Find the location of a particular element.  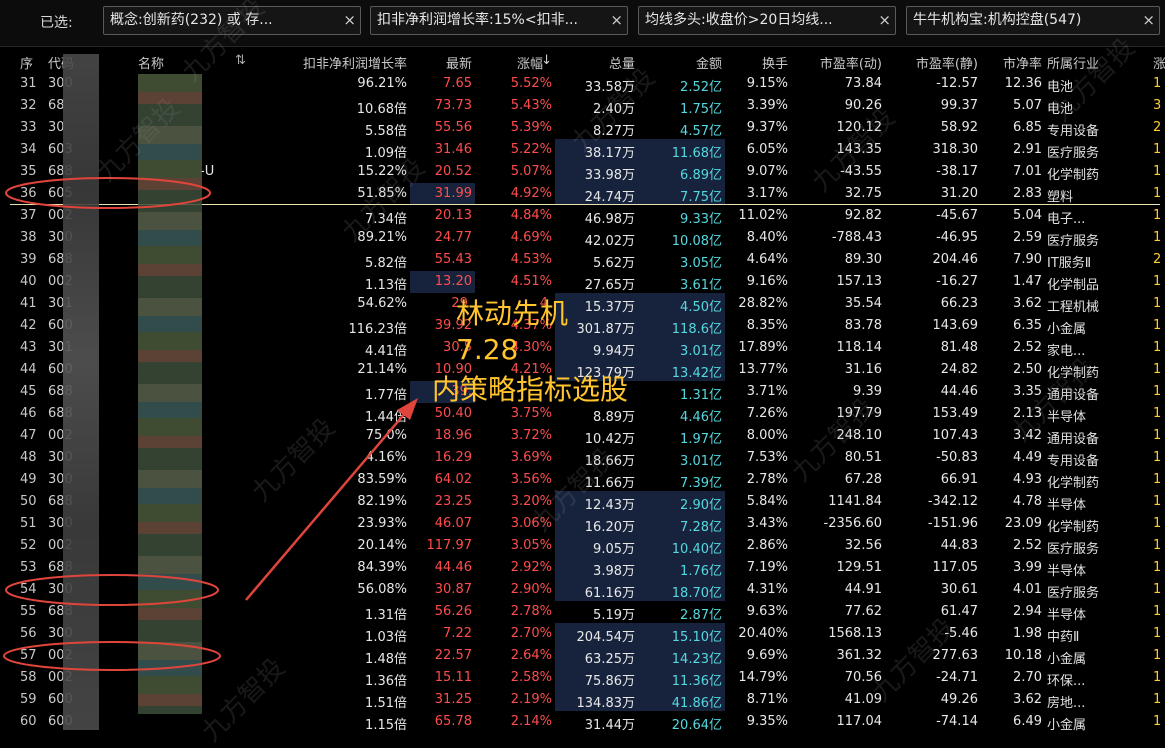

annotation-subtitle: 内策略指标选股 is located at coordinates (530, 389).